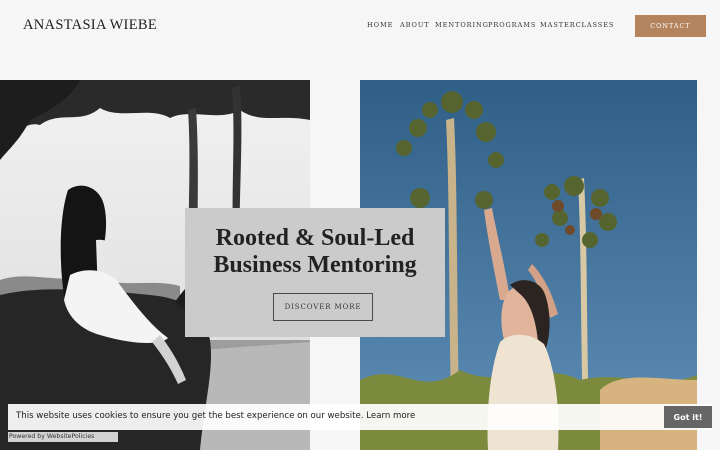 This screenshot has width=720, height=450. What do you see at coordinates (670, 26) in the screenshot?
I see `contact-button: CONTACT` at bounding box center [670, 26].